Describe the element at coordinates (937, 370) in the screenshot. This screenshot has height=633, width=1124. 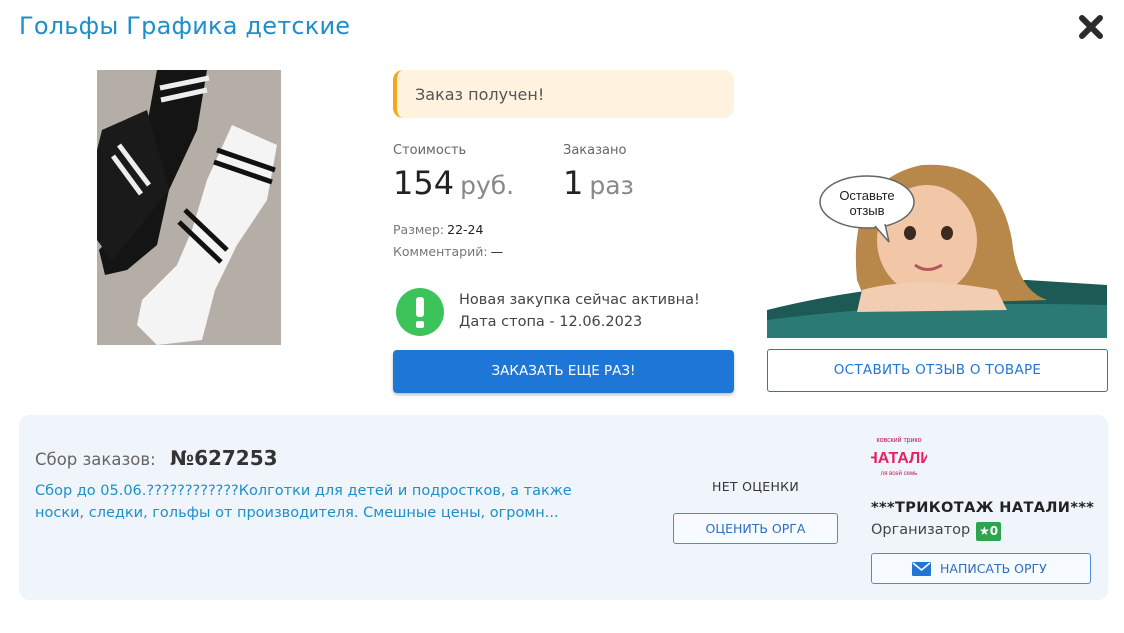
I see `leave-review-button: ОСТАВИТЬ ОТЗЫВ О ТОВАРЕ` at that location.